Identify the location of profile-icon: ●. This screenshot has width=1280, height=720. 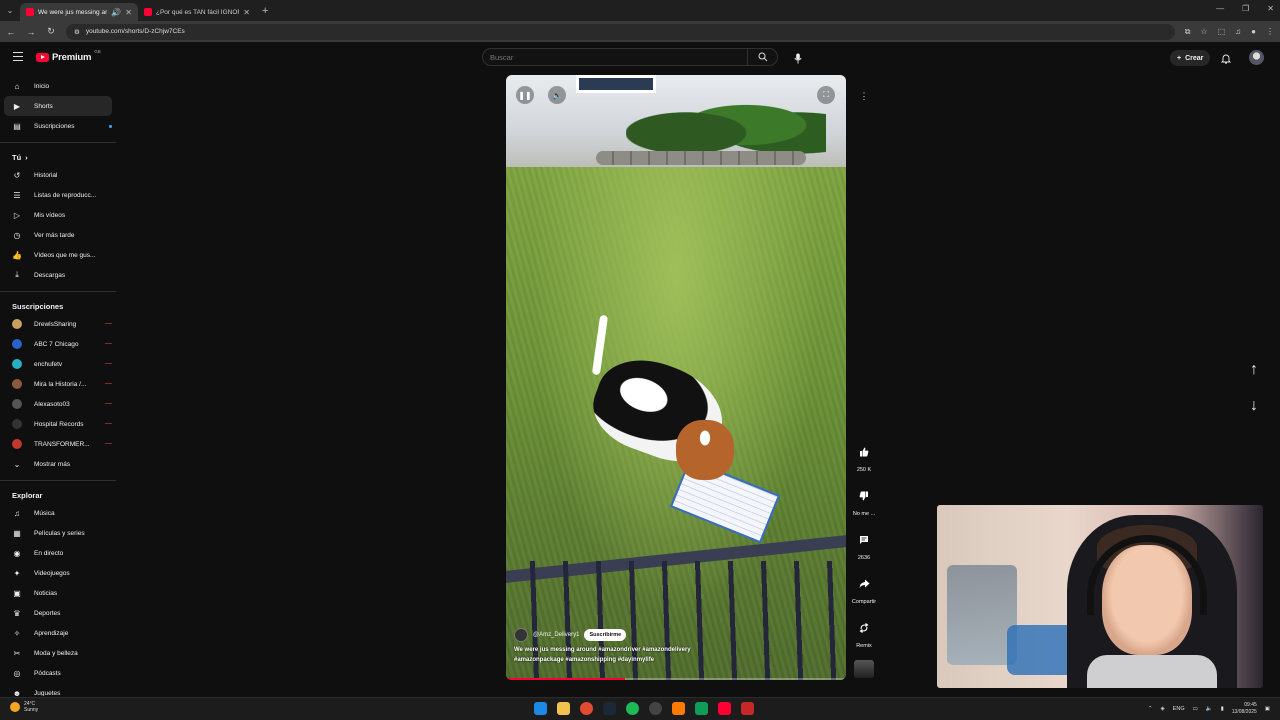
(1253, 31).